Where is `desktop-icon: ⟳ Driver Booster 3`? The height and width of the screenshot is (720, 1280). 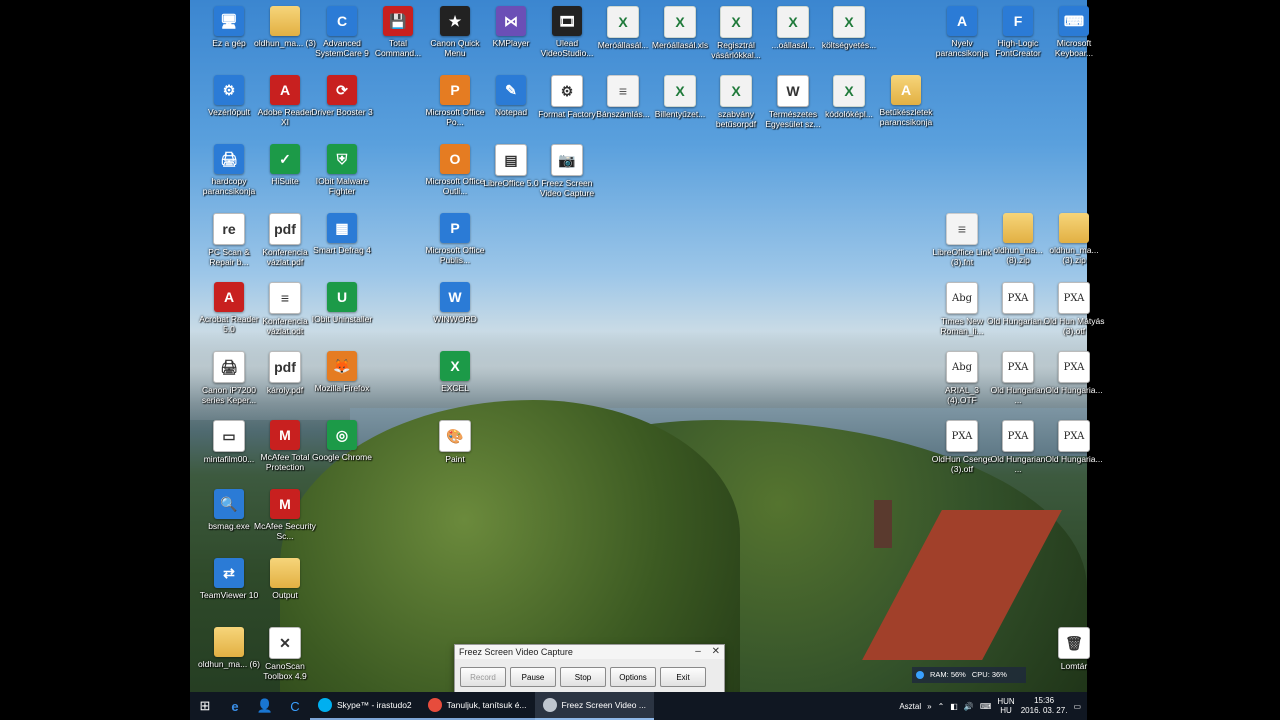 desktop-icon: ⟳ Driver Booster 3 is located at coordinates (342, 96).